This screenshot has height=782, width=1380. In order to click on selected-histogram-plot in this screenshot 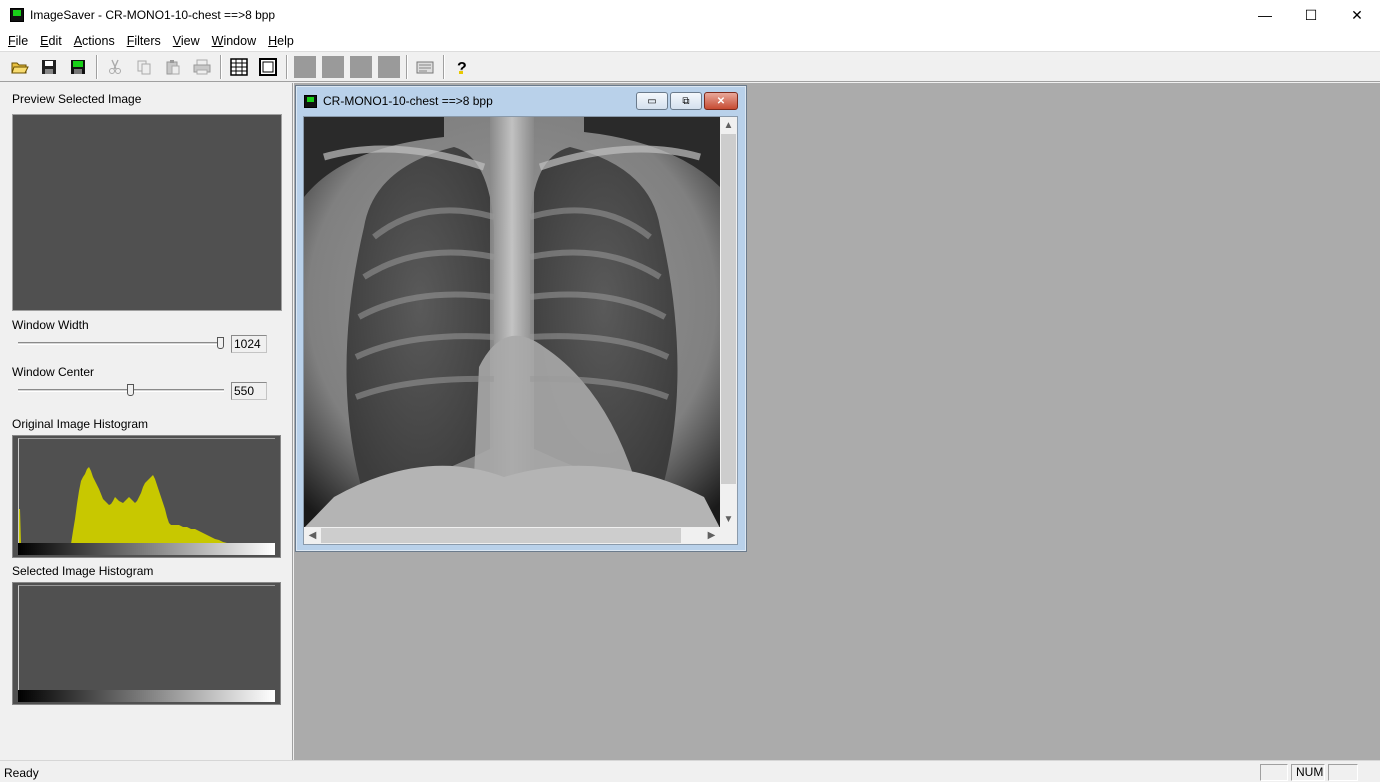, I will do `click(146, 637)`.